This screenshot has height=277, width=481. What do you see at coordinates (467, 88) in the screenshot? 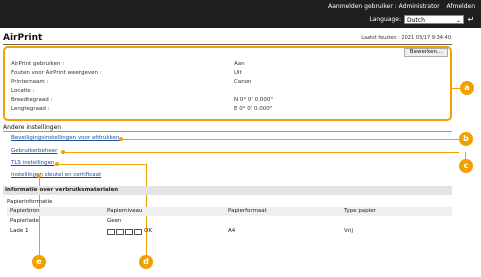
I see `callout-a: a` at bounding box center [467, 88].